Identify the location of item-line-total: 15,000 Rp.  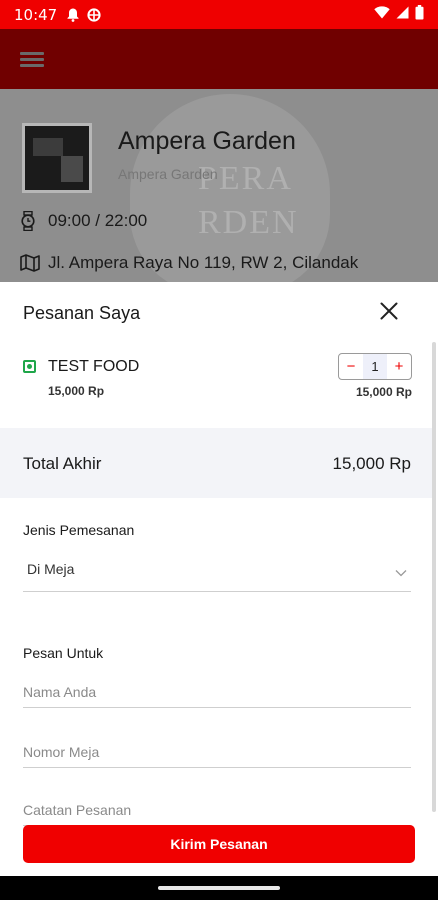
(383, 392).